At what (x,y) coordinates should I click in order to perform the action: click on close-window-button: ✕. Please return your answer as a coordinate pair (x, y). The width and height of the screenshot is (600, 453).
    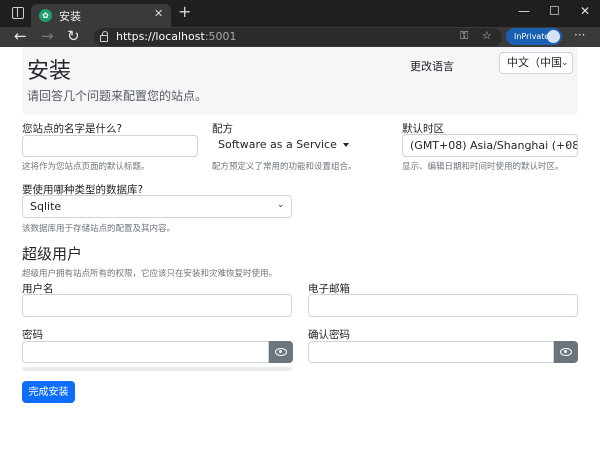
    Looking at the image, I should click on (585, 11).